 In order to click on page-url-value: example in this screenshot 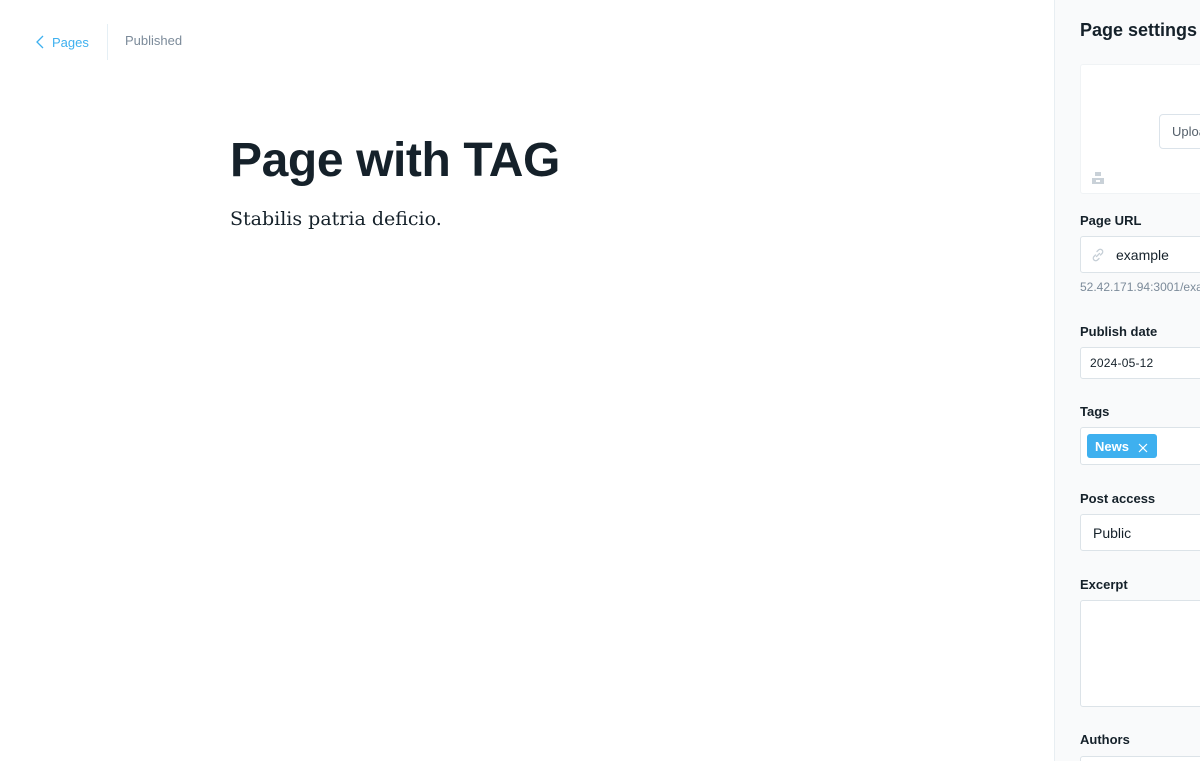, I will do `click(1142, 255)`.